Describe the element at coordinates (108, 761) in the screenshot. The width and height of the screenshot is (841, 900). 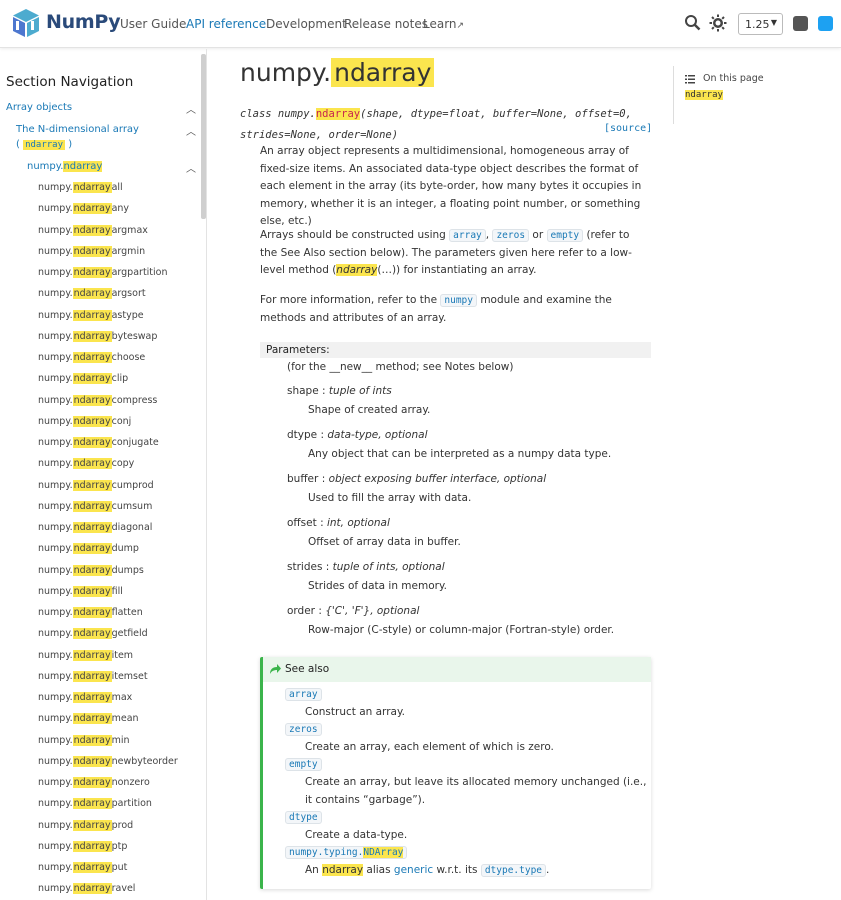
I see `sidebar-item-newbyteorder: numpy.ndarraynewbyteorder` at that location.